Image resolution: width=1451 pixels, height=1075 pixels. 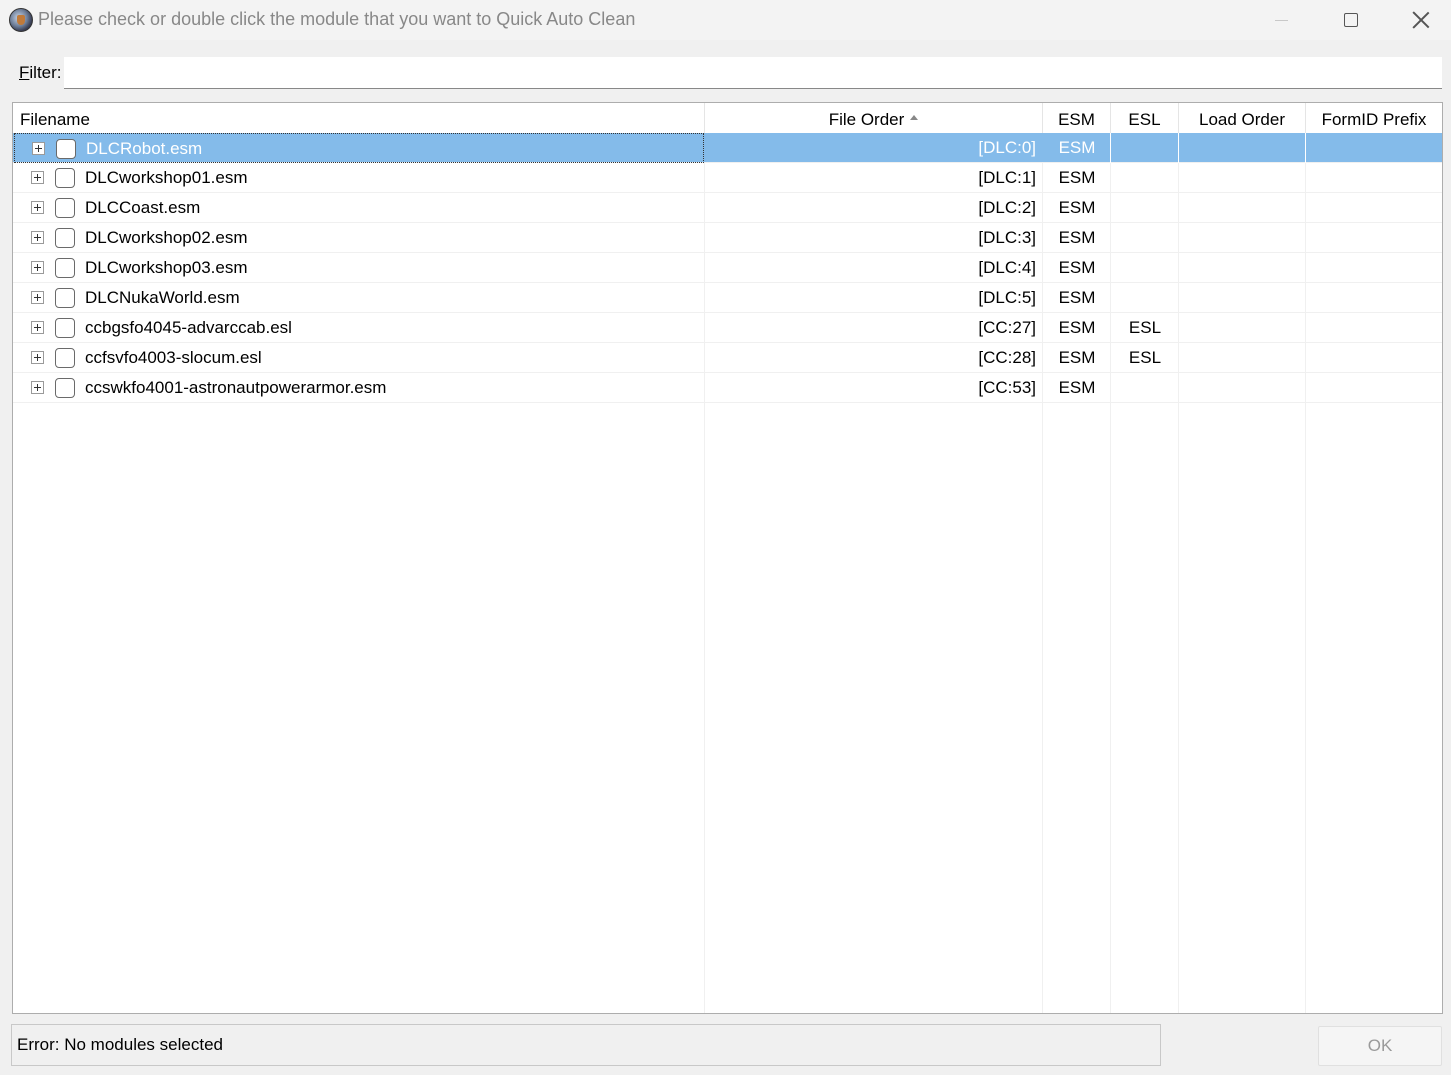 I want to click on filename-text: ccbgsfo4045-advarccab.esl, so click(x=188, y=327).